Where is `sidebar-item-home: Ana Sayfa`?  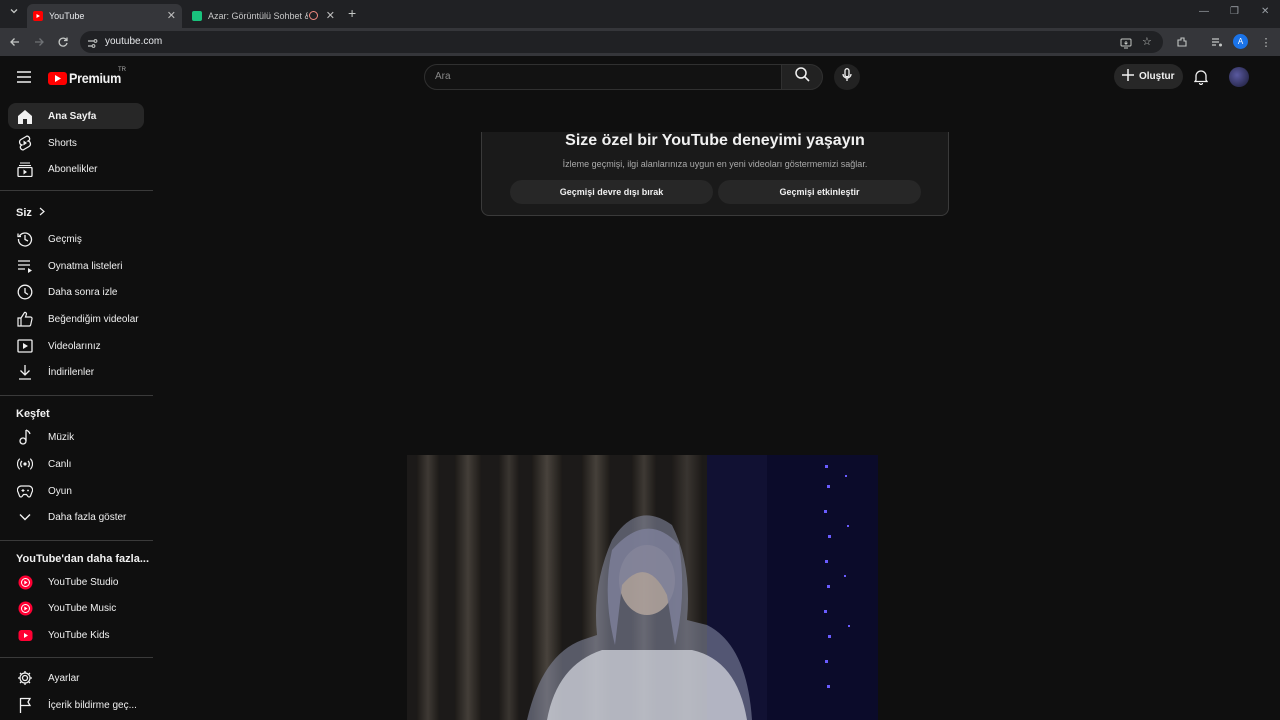 sidebar-item-home: Ana Sayfa is located at coordinates (76, 116).